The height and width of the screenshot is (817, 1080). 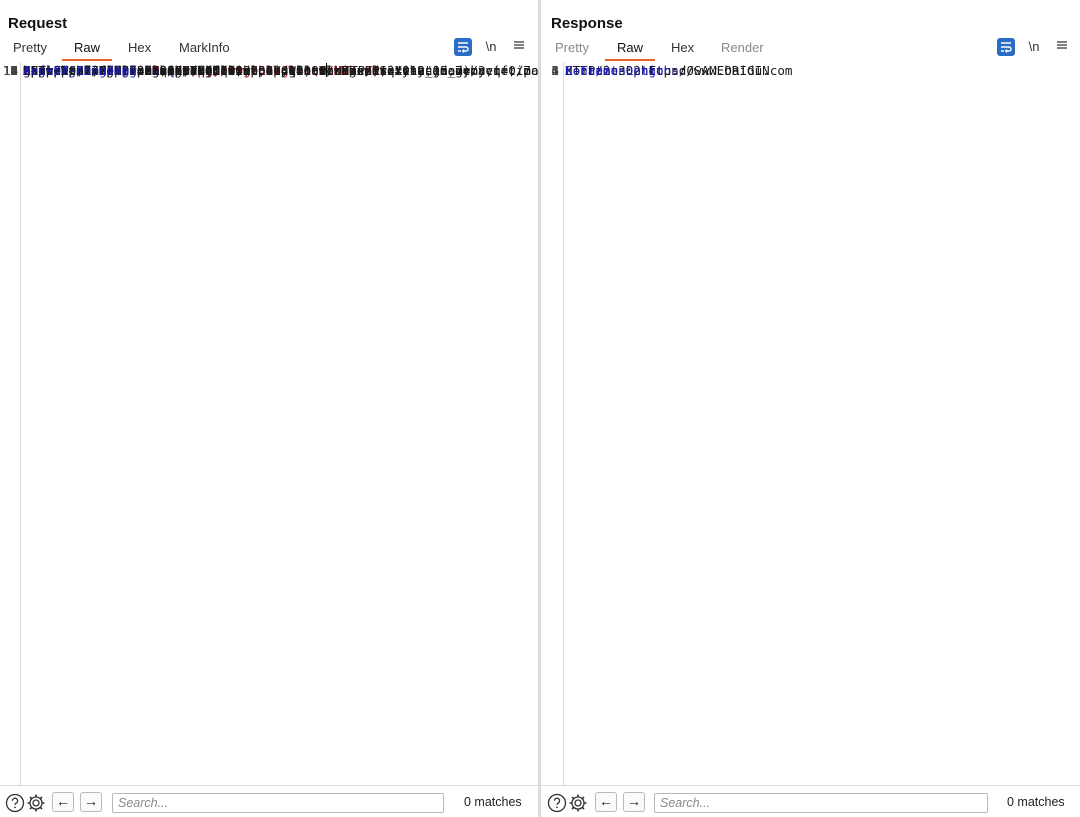 What do you see at coordinates (682, 70) in the screenshot?
I see `text-span: : 0` at bounding box center [682, 70].